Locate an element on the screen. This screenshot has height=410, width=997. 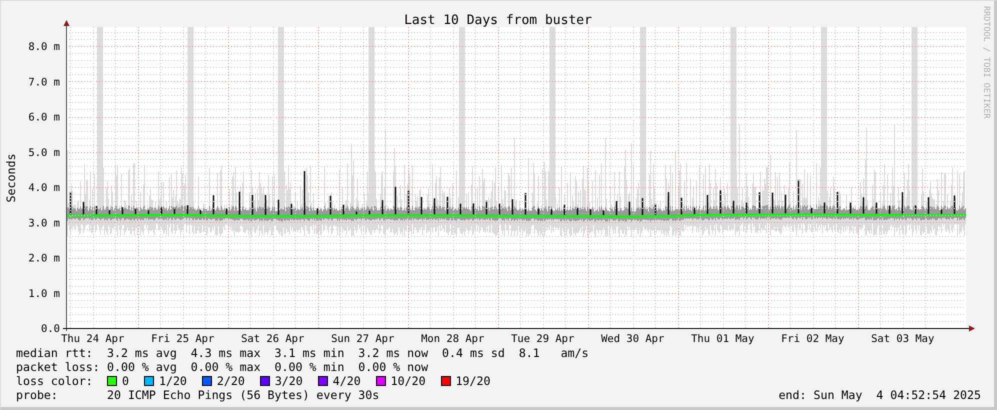
axis-tick-label: 6.0 m is located at coordinates (44, 118).